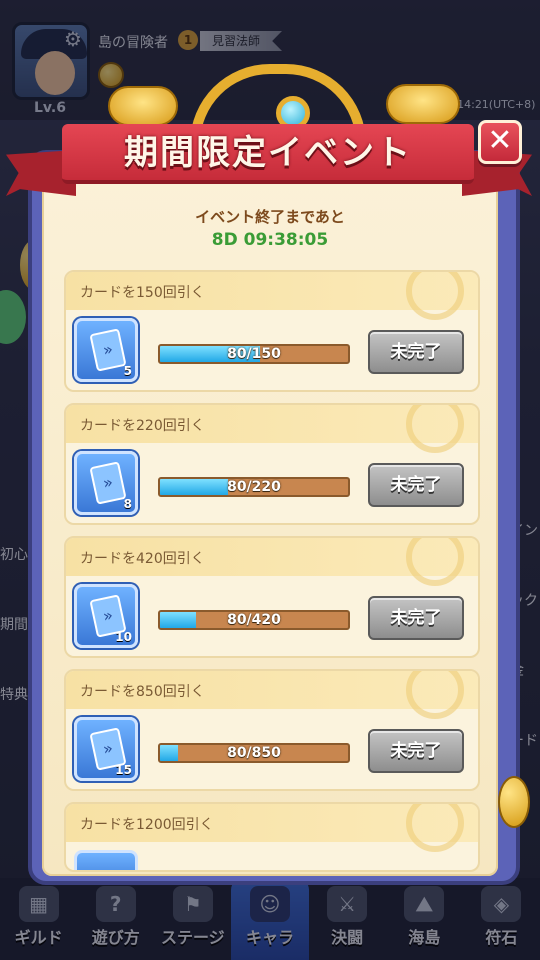 The width and height of the screenshot is (540, 960). Describe the element at coordinates (127, 504) in the screenshot. I see `reward-count: 8` at that location.